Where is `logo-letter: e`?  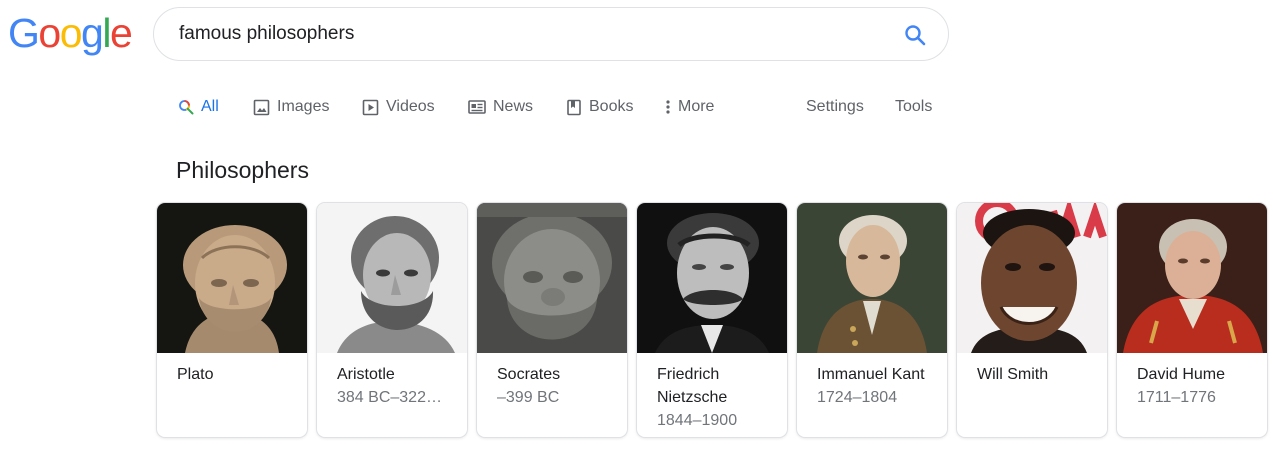
logo-letter: e is located at coordinates (121, 33).